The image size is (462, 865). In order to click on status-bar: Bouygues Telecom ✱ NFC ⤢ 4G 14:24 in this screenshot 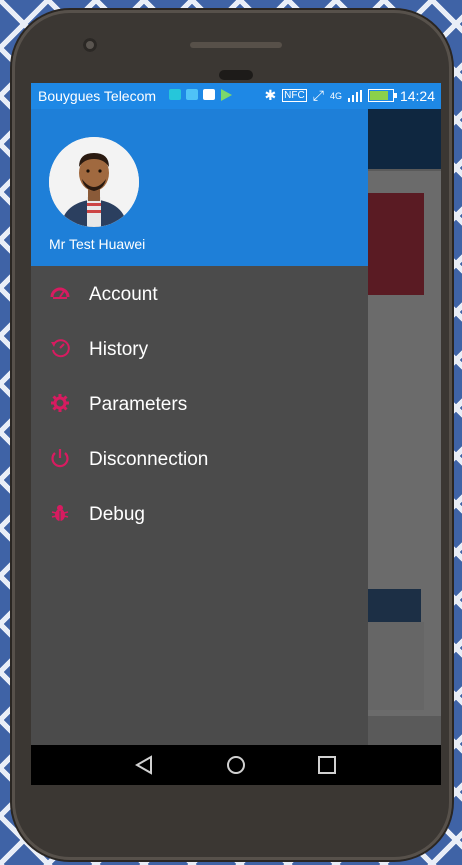, I will do `click(236, 96)`.